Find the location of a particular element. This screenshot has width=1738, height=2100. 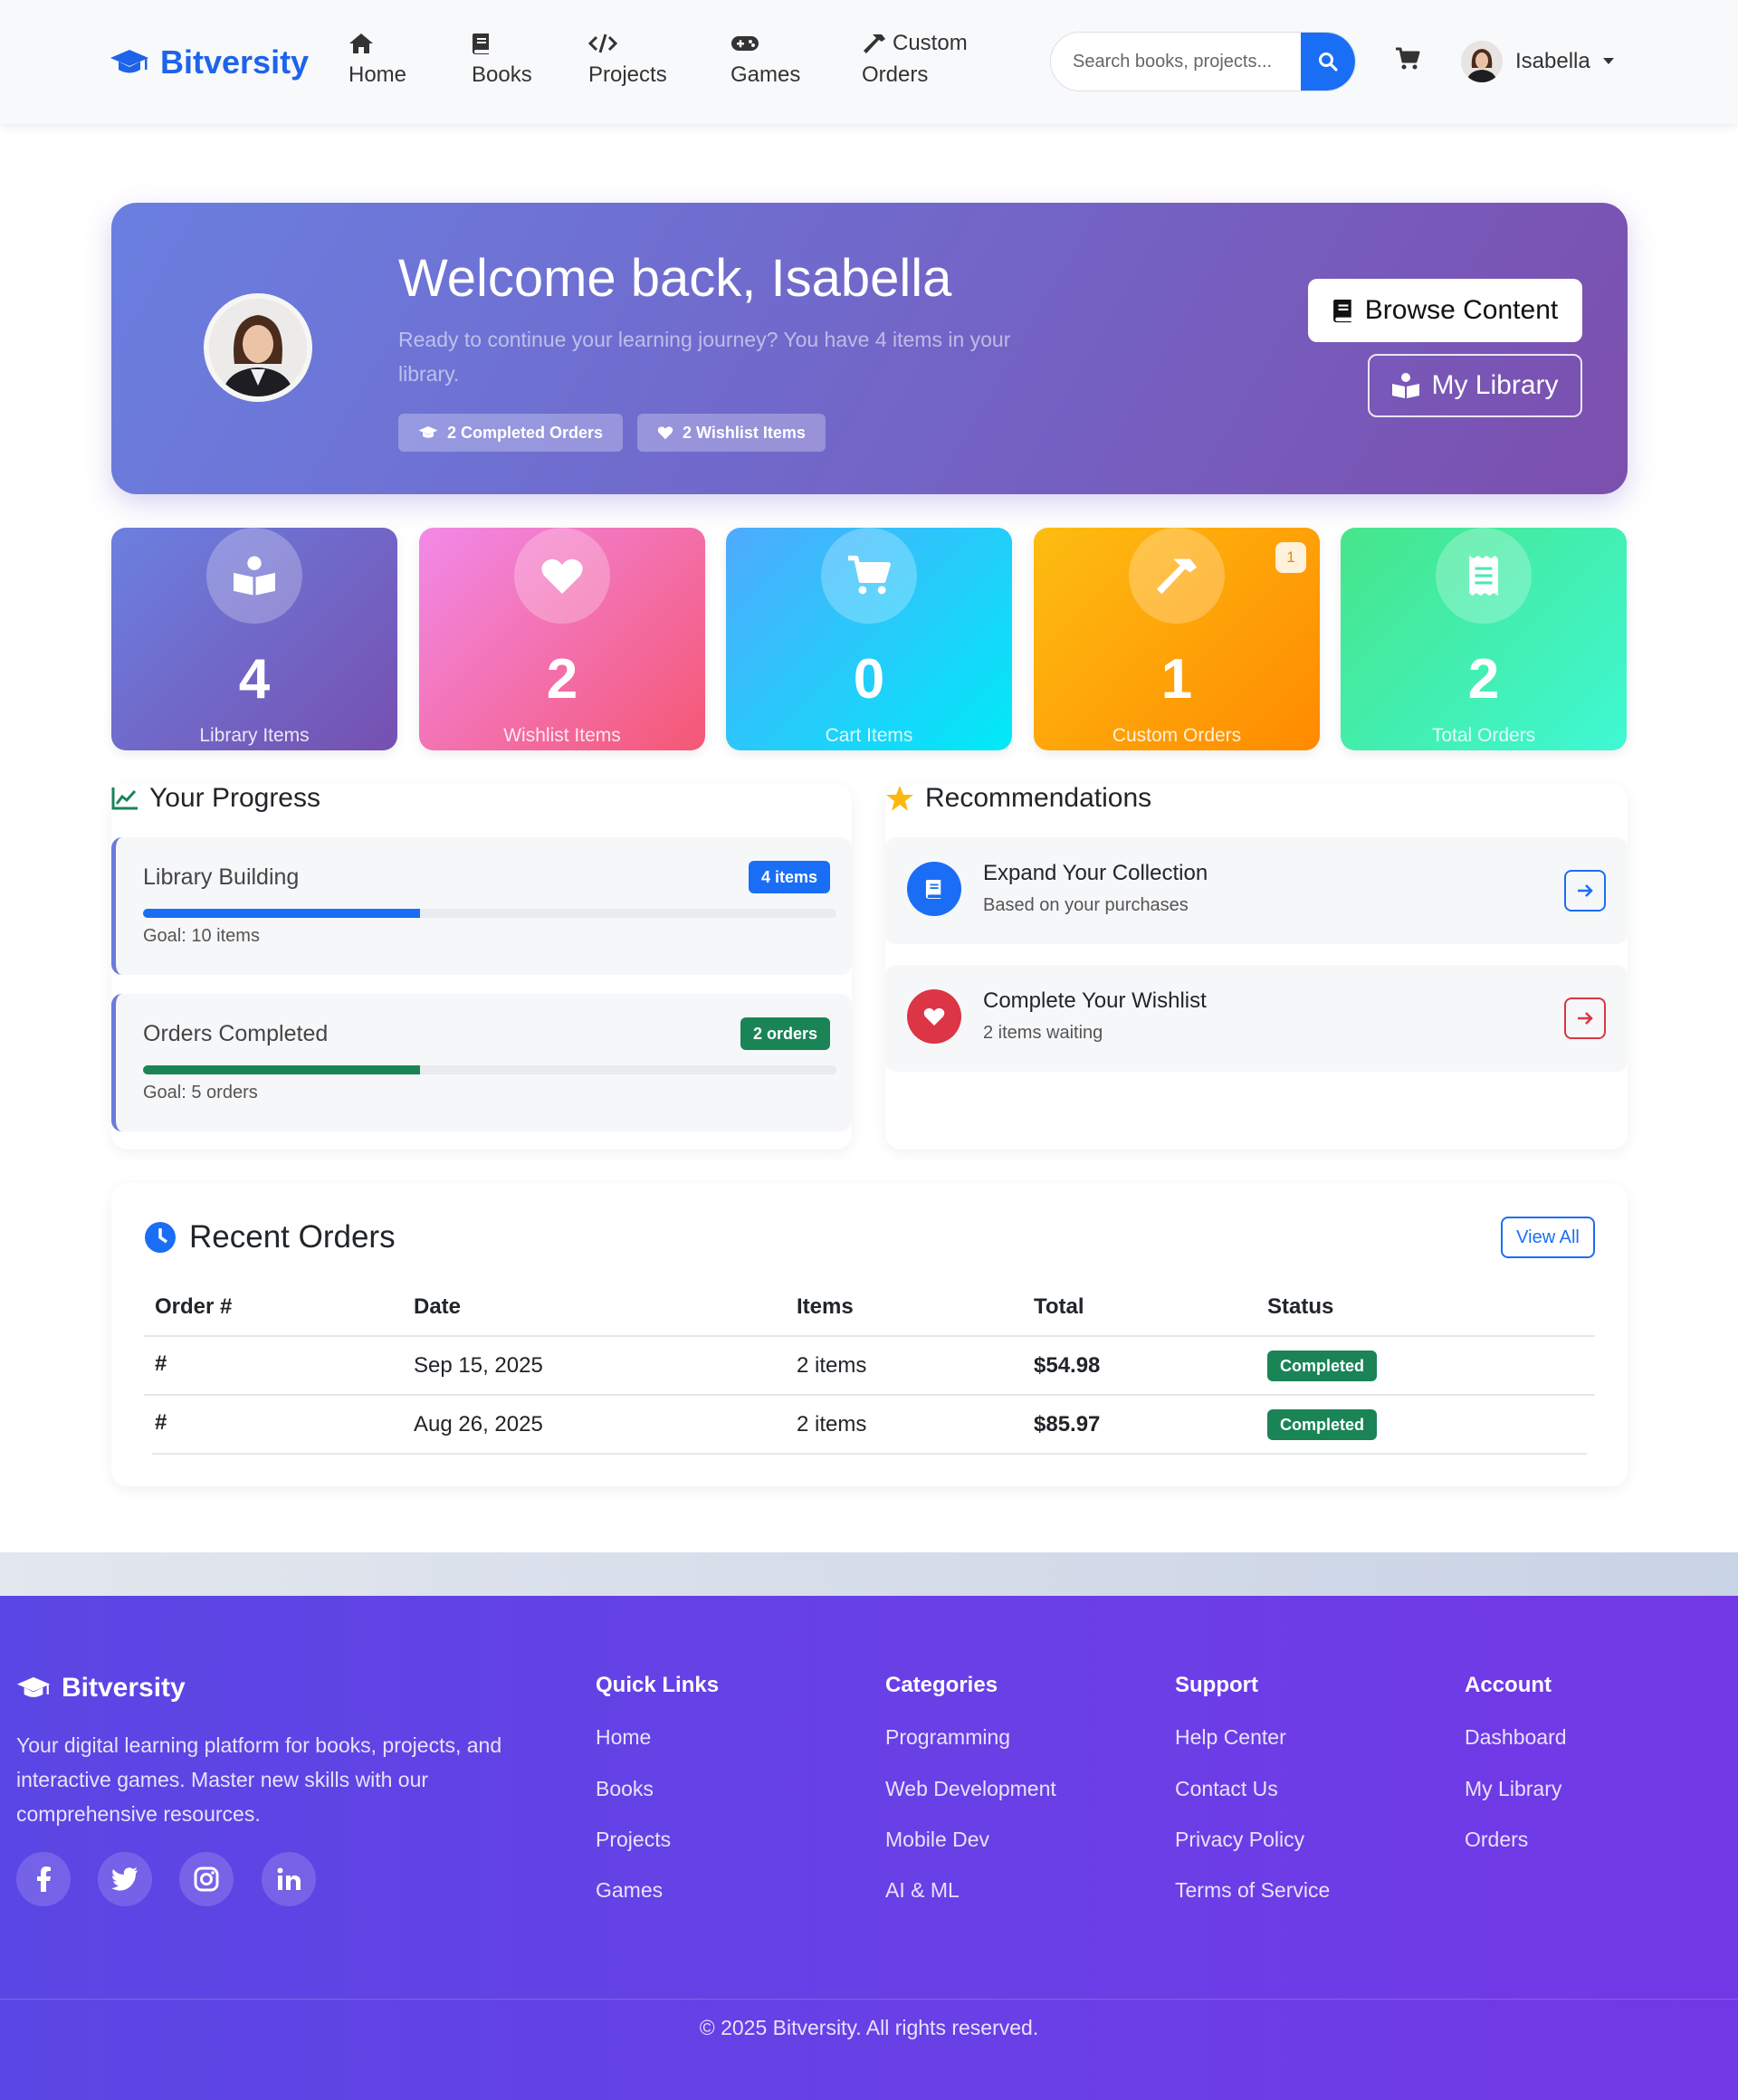

stat-label: Library Items is located at coordinates (254, 735).